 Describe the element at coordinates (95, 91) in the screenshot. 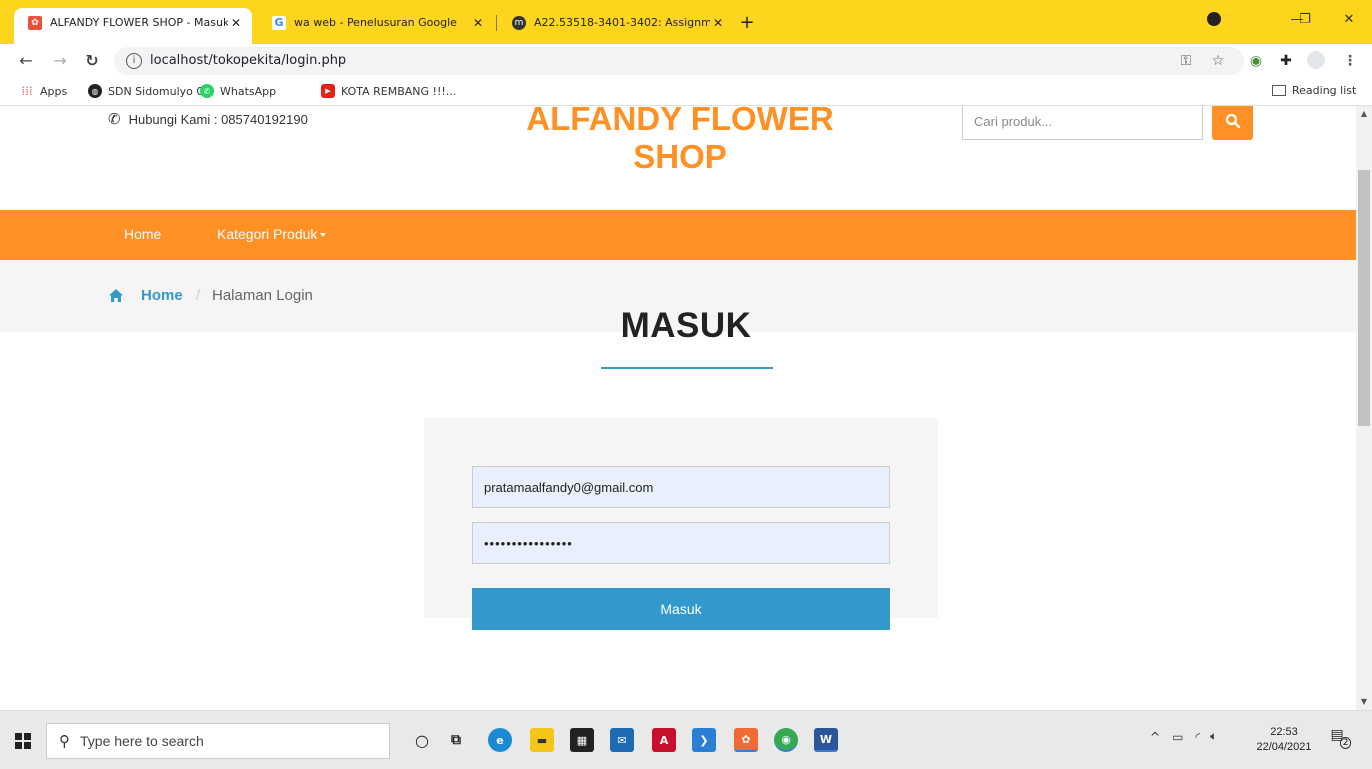

I see `globe-icon: ◍` at that location.